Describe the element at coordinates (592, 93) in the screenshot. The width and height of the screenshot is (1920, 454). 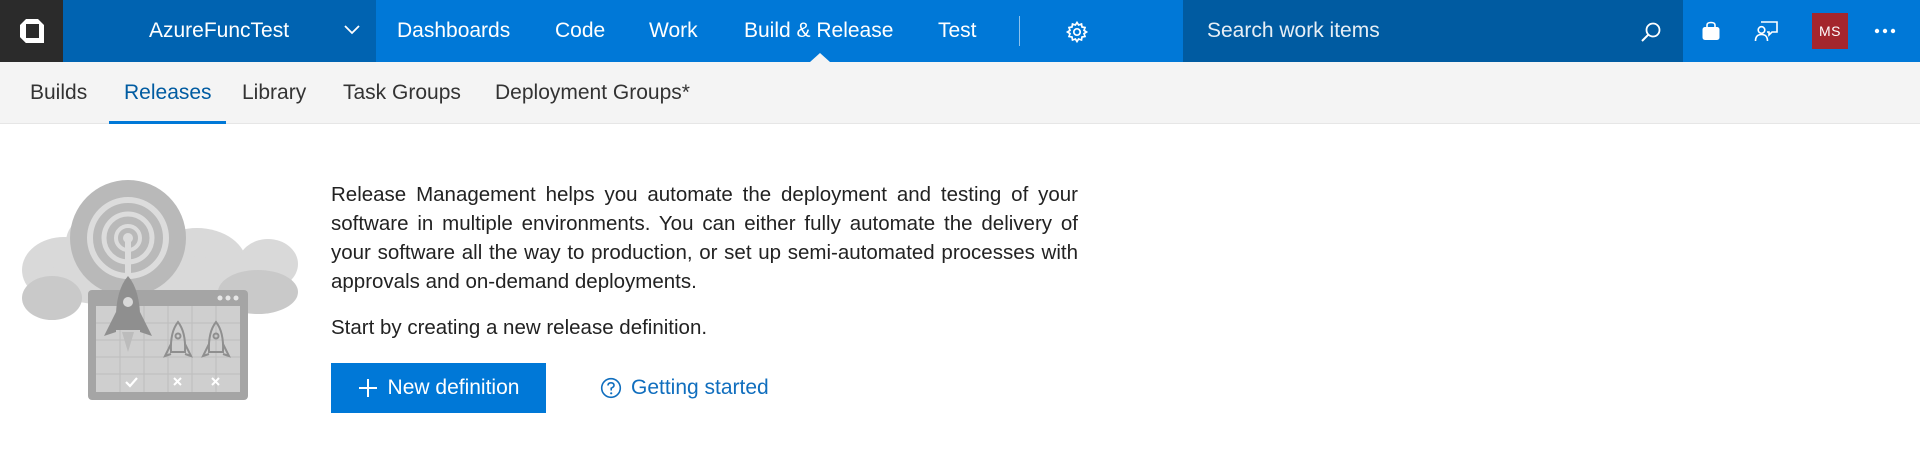
I see `tab-deployment-groups: Deployment Groups*` at that location.